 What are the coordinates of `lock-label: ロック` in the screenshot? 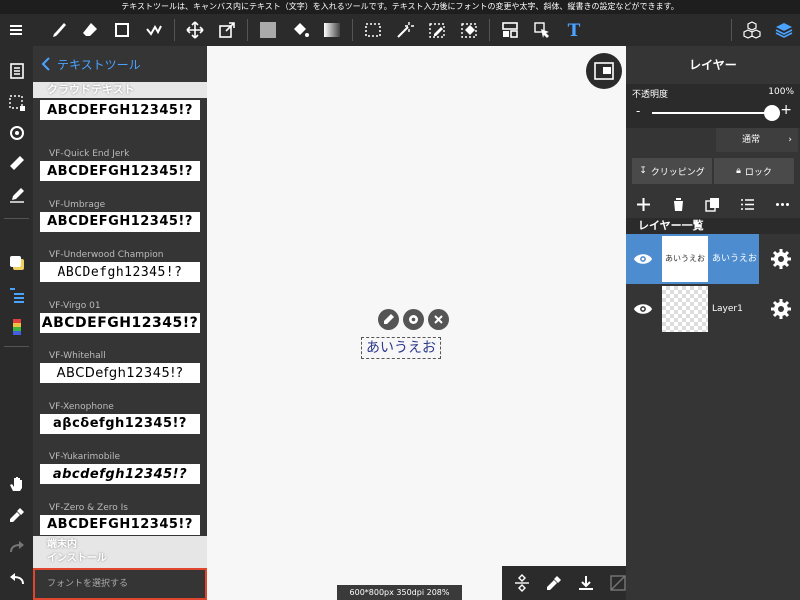 It's located at (758, 172).